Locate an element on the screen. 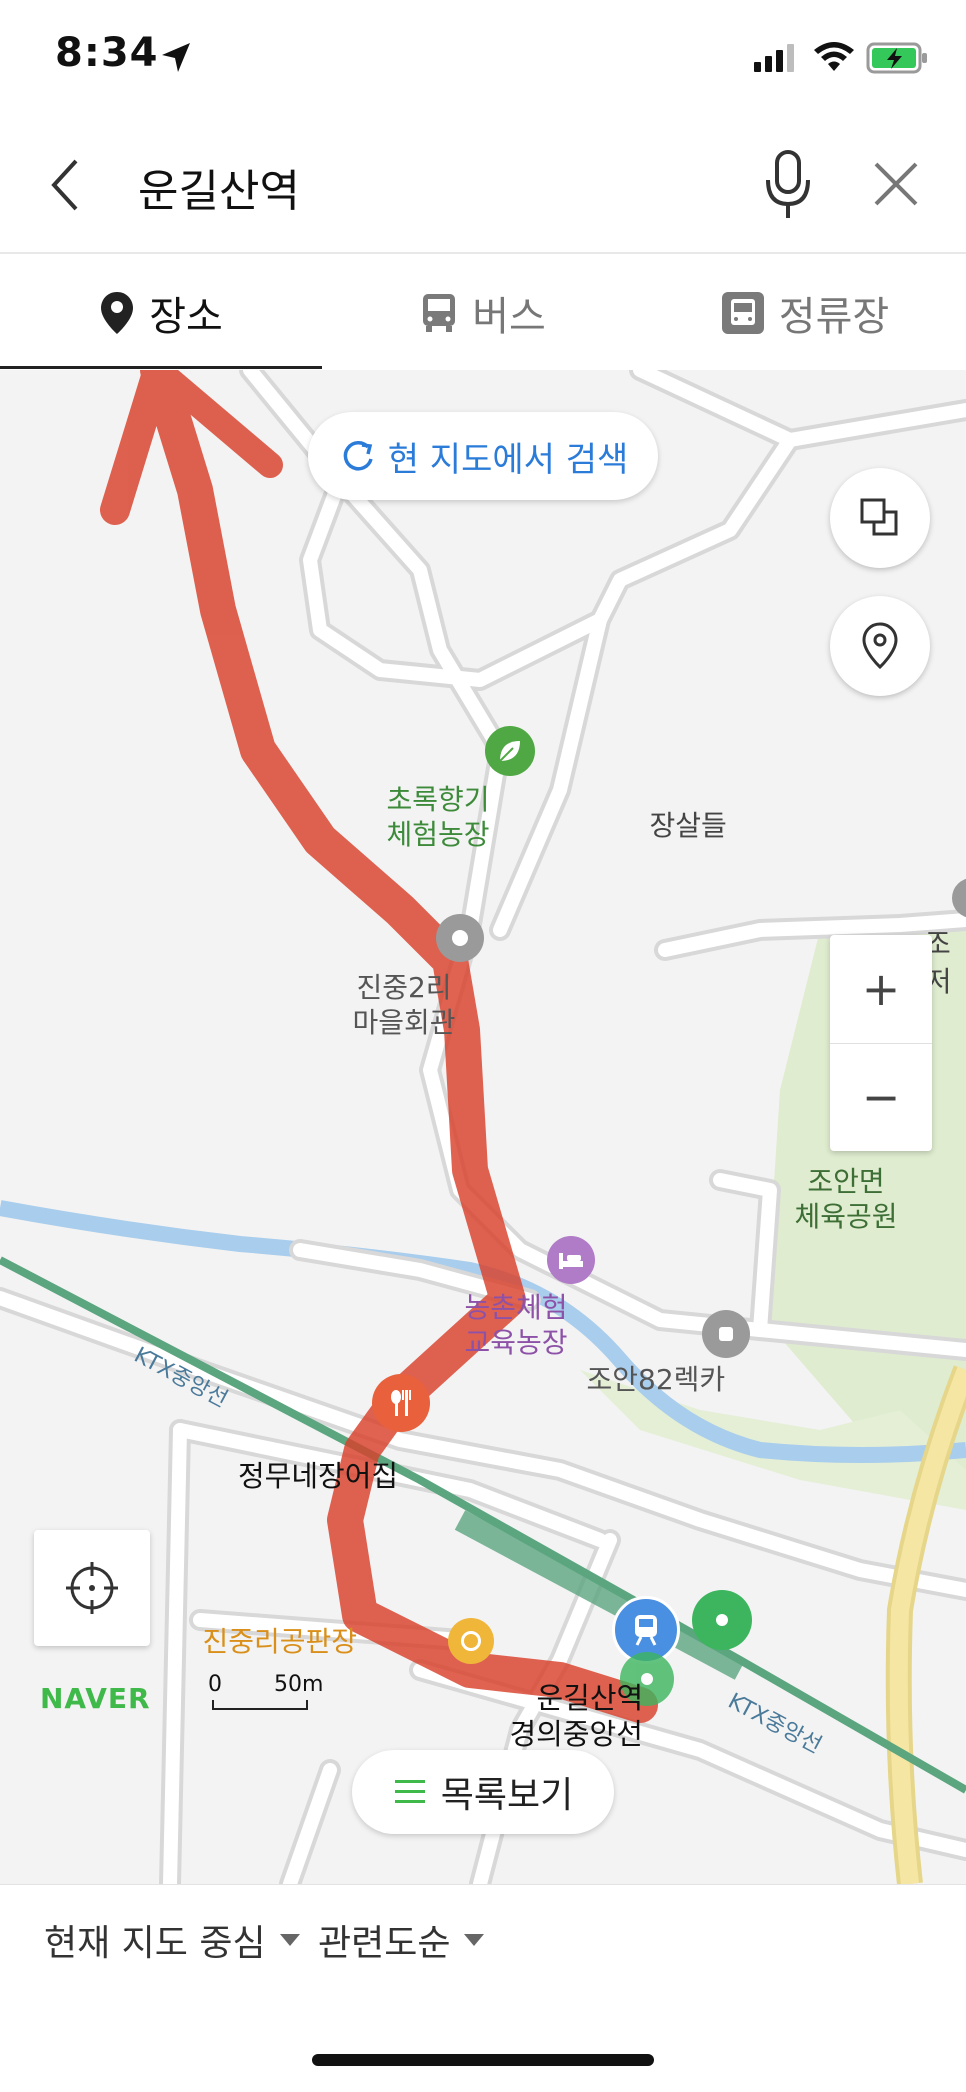  sort-center-label: 현재 지도 중심 is located at coordinates (155, 1943).